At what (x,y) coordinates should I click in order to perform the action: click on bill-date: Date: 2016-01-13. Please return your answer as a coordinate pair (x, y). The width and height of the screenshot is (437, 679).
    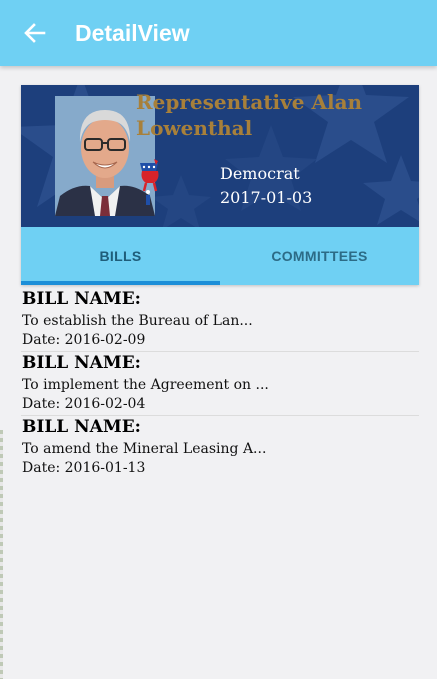
    Looking at the image, I should click on (84, 468).